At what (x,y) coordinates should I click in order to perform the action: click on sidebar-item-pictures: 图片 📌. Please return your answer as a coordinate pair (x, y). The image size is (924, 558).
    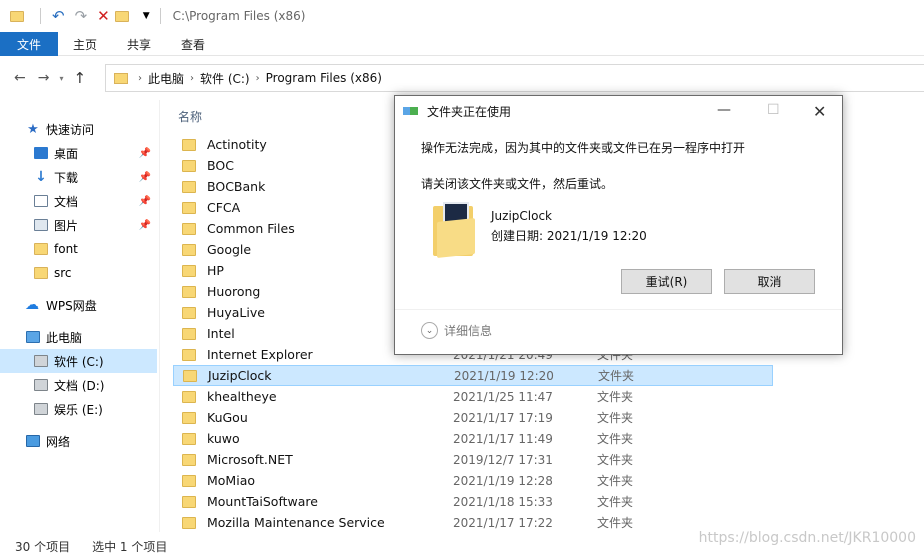
    Looking at the image, I should click on (78, 225).